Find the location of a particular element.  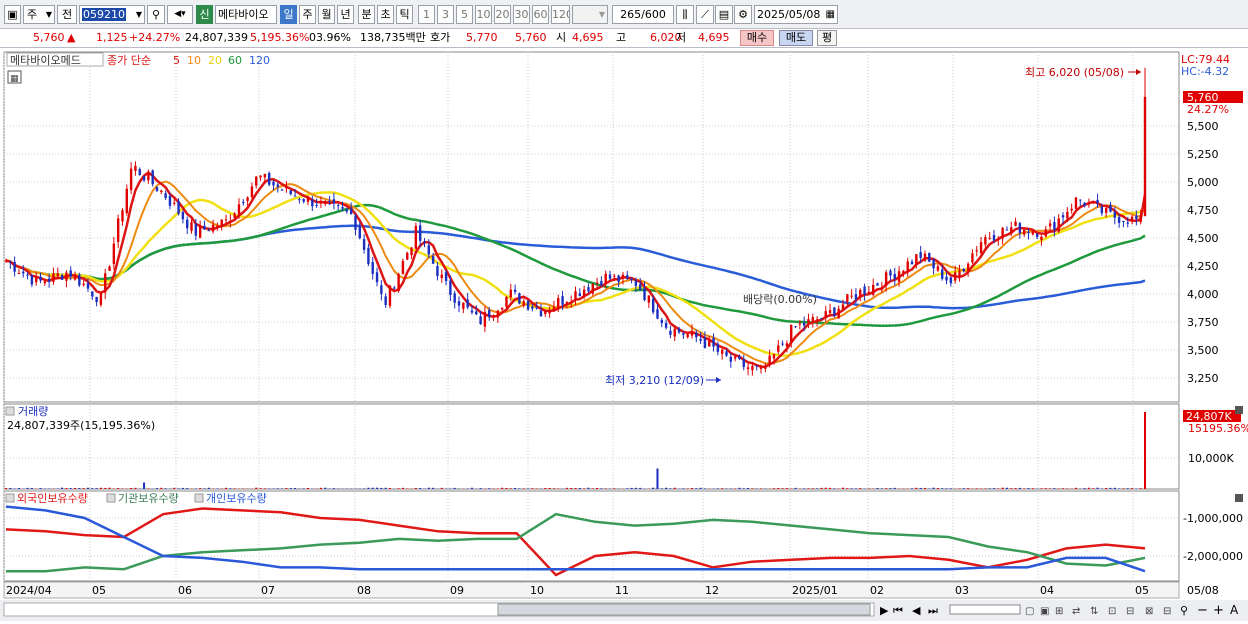

period-button-week: 주 is located at coordinates (307, 14).